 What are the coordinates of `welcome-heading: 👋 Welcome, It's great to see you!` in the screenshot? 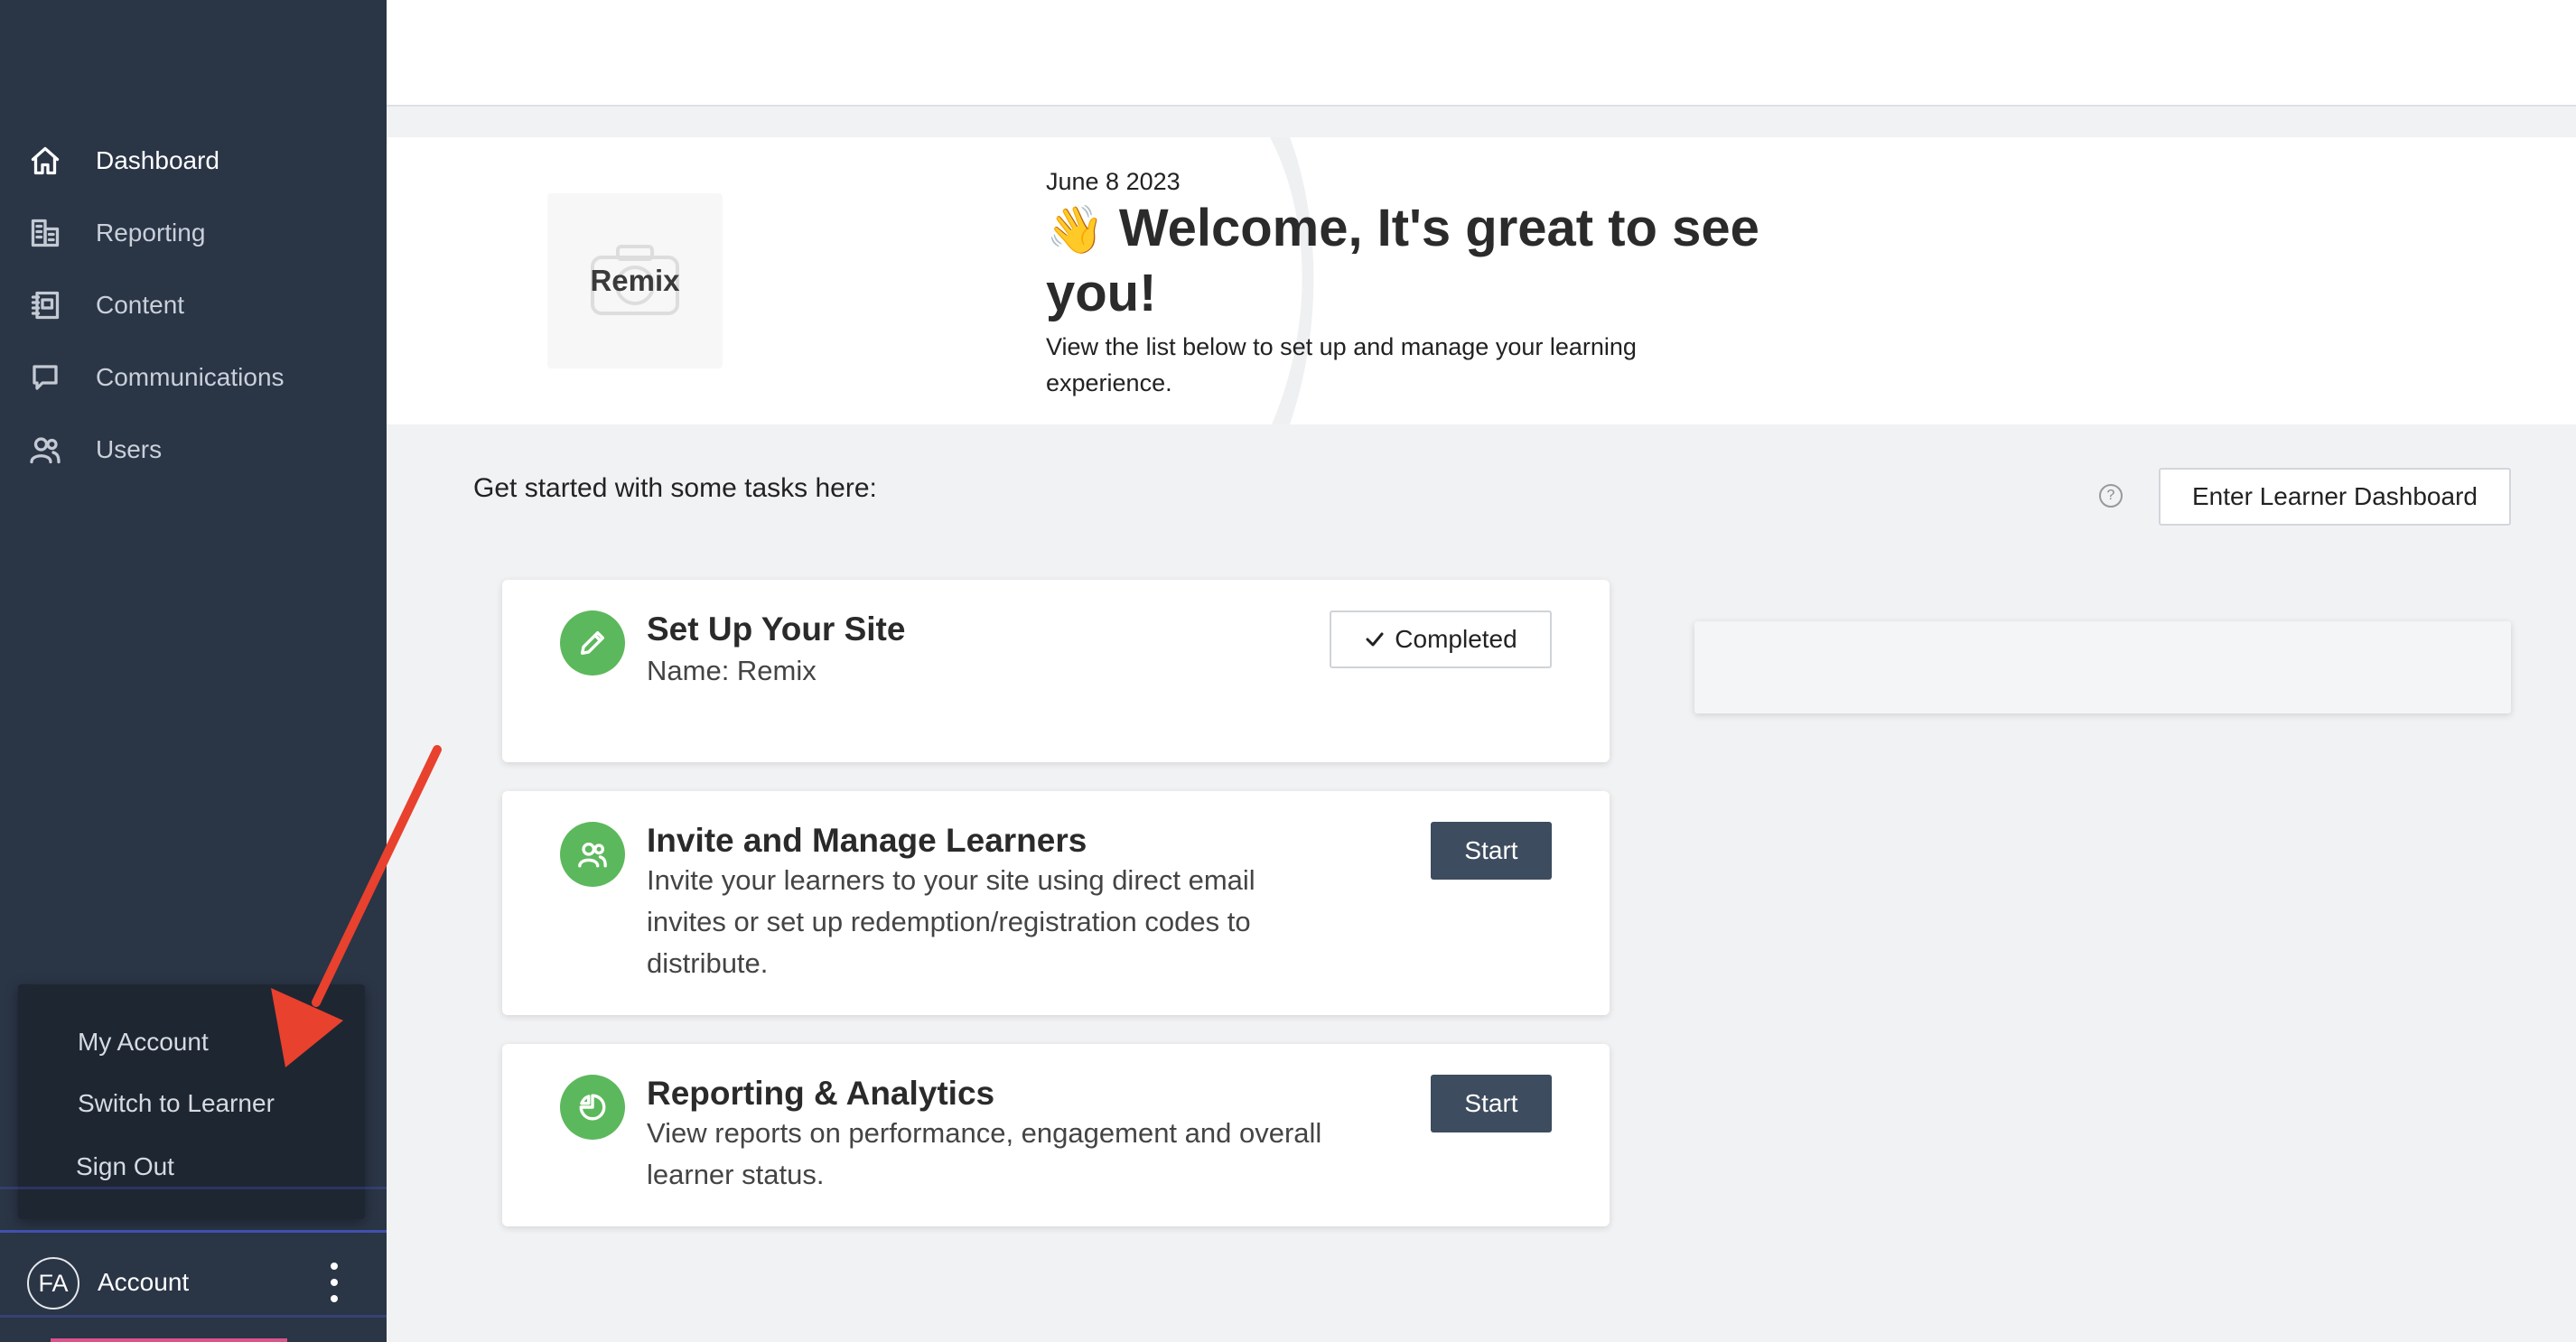 It's located at (1407, 261).